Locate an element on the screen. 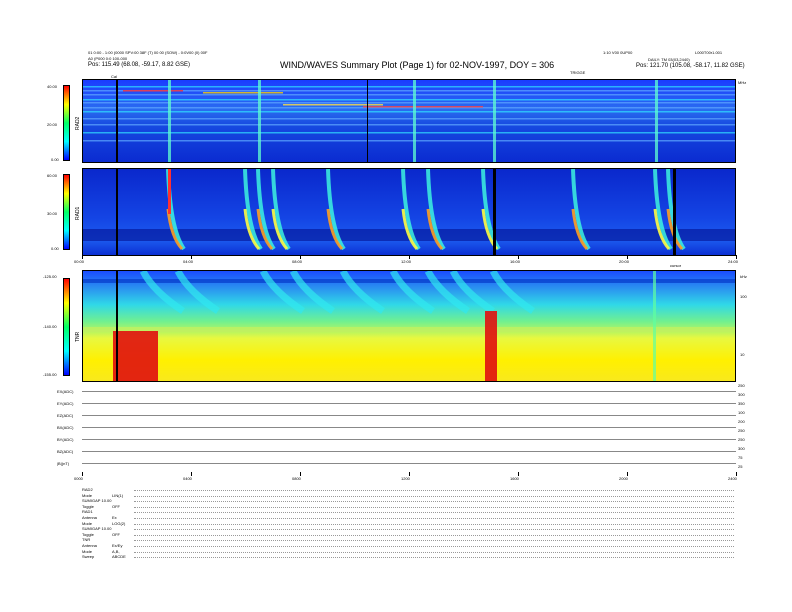  time-axis-label: 00:00 is located at coordinates (79, 261).